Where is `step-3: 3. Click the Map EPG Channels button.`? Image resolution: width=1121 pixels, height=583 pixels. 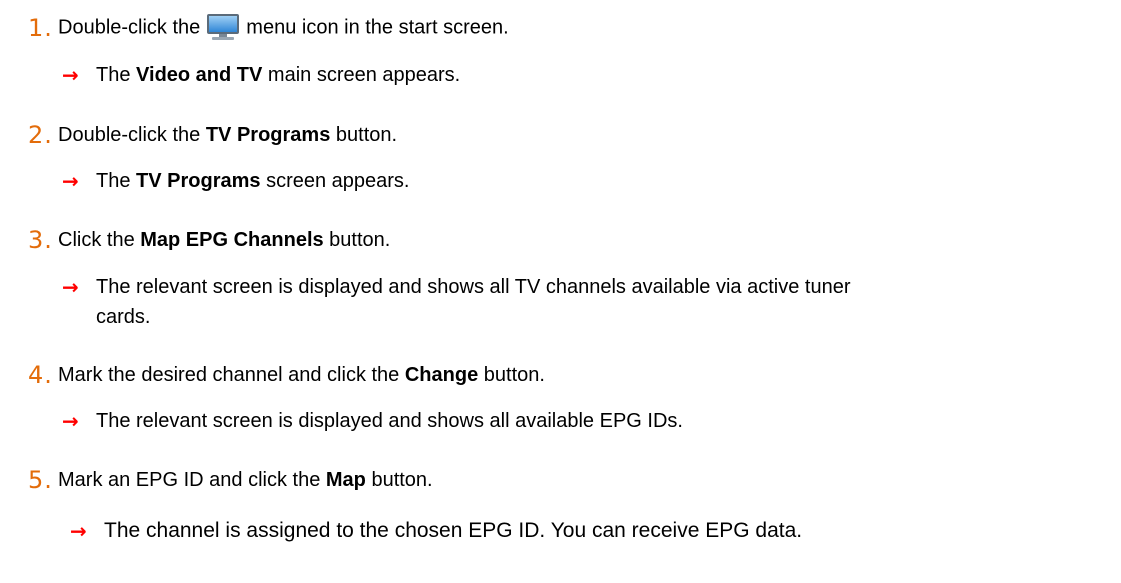 step-3: 3. Click the Map EPG Channels button. is located at coordinates (209, 240).